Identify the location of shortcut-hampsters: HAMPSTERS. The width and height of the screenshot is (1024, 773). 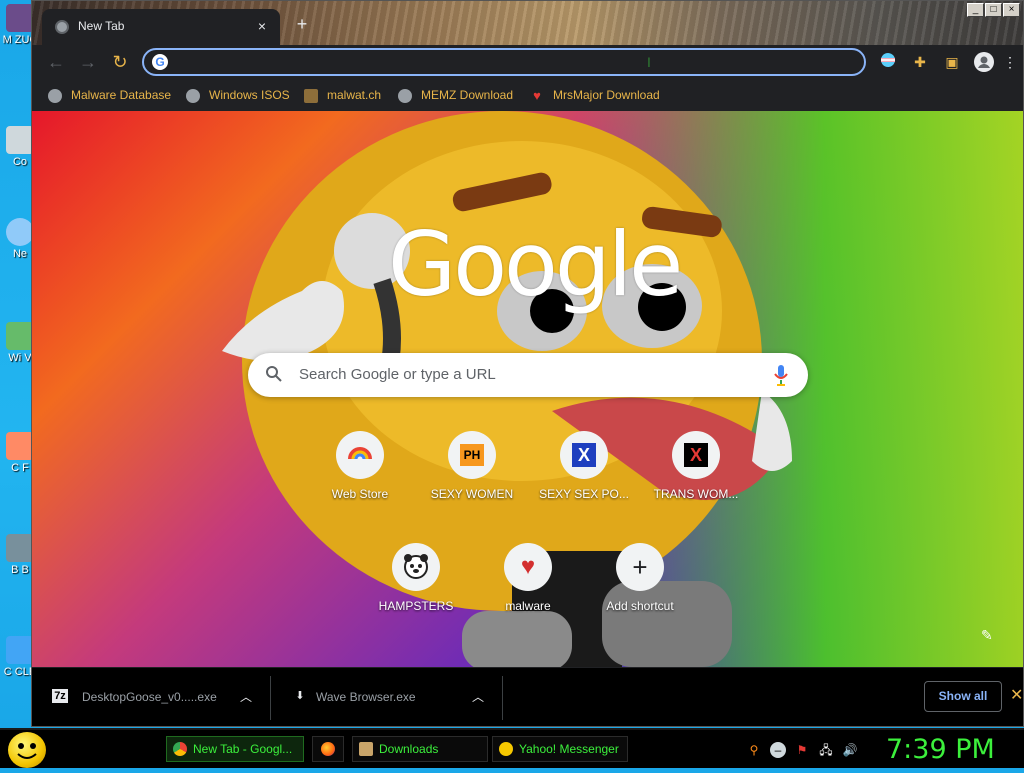
(416, 585).